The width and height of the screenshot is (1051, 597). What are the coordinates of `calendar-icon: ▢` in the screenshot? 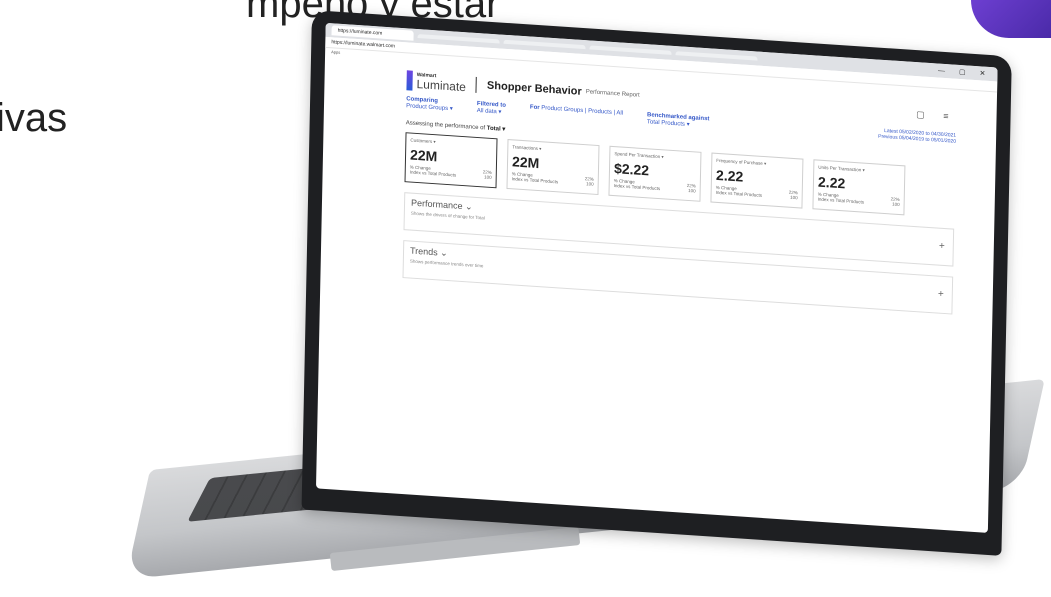 It's located at (924, 114).